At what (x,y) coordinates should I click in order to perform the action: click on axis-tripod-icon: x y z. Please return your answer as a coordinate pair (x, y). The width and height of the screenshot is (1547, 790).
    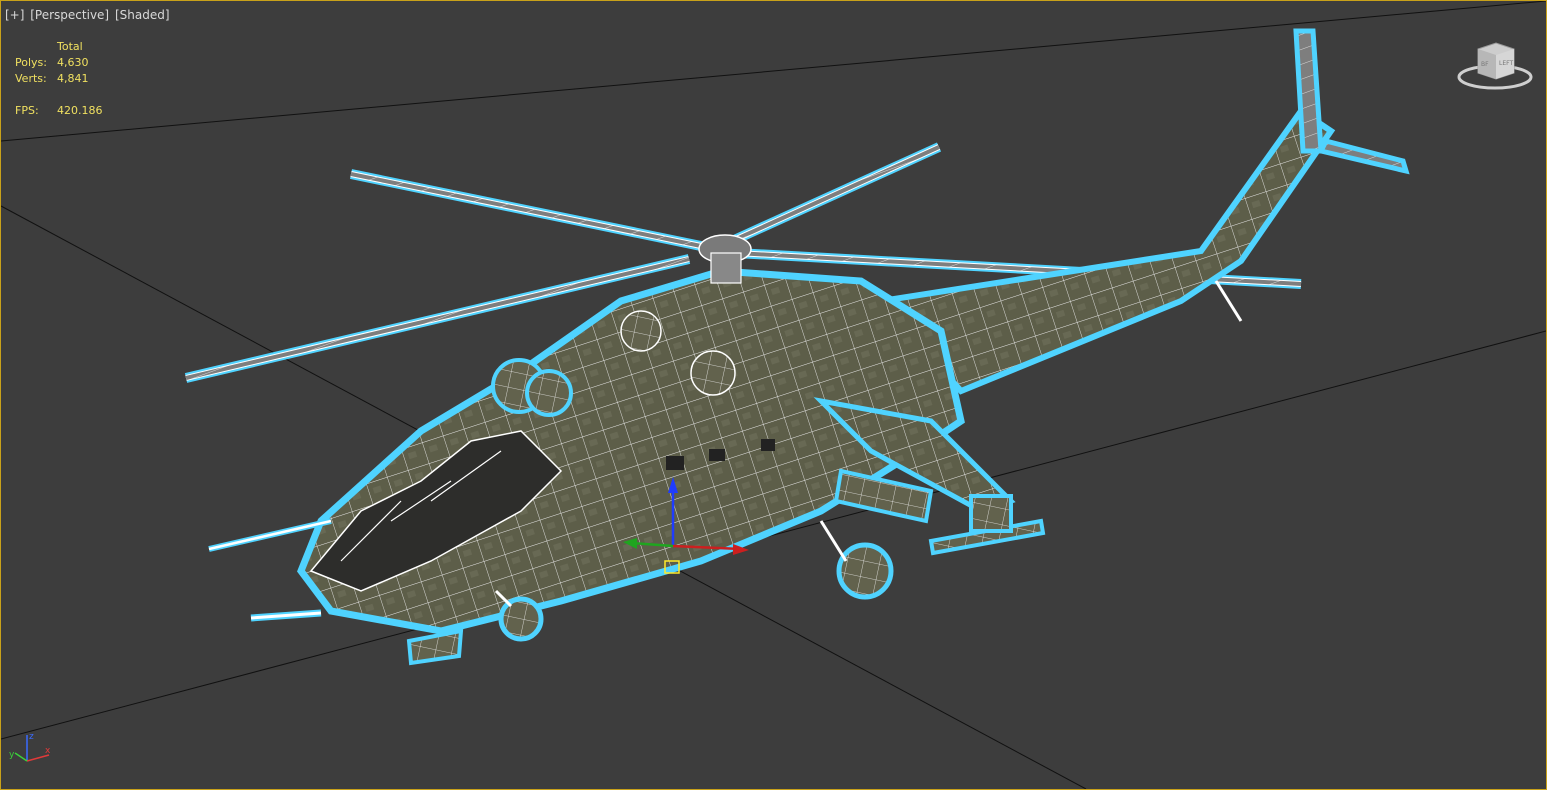
    Looking at the image, I should click on (30, 747).